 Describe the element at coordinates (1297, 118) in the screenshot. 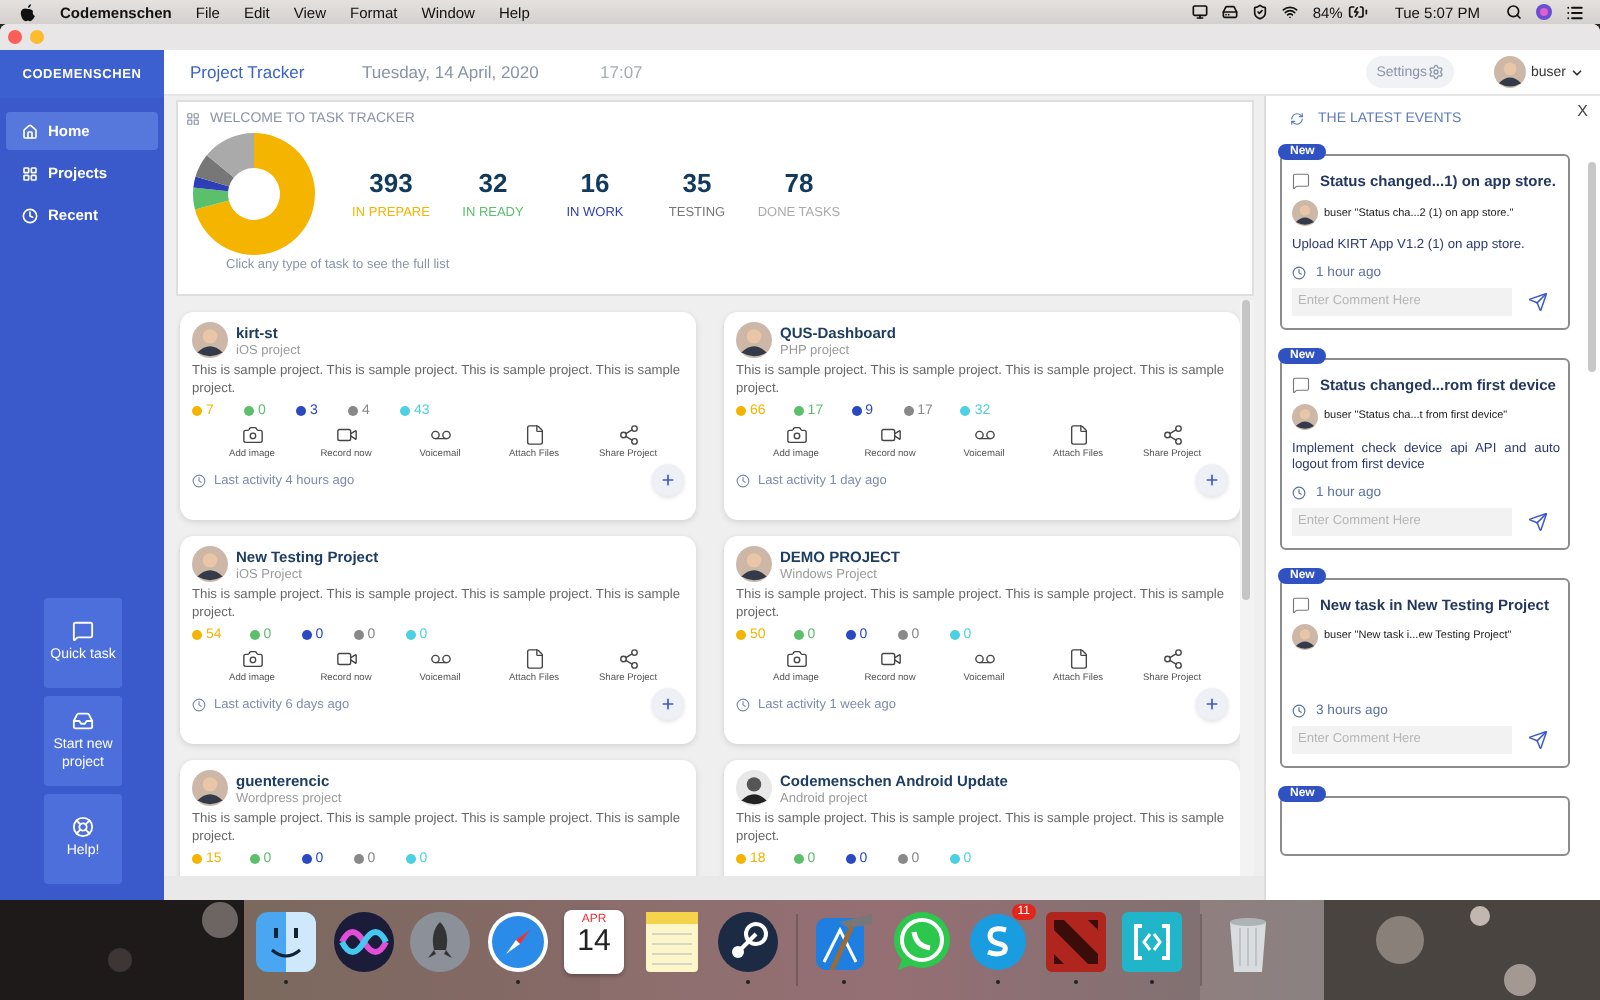

I see `refresh-icon` at that location.